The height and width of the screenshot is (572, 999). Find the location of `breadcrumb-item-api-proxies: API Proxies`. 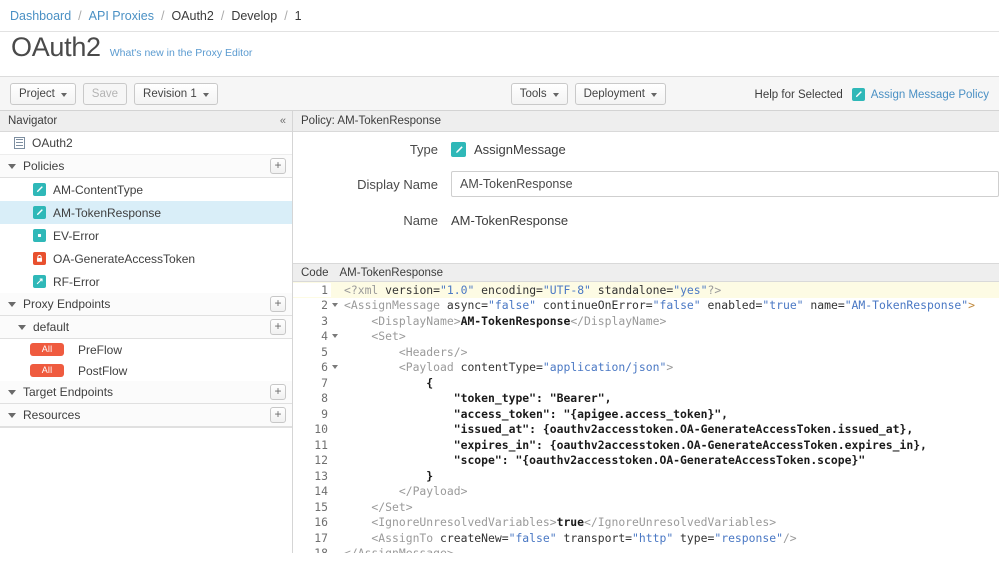

breadcrumb-item-api-proxies: API Proxies is located at coordinates (121, 16).